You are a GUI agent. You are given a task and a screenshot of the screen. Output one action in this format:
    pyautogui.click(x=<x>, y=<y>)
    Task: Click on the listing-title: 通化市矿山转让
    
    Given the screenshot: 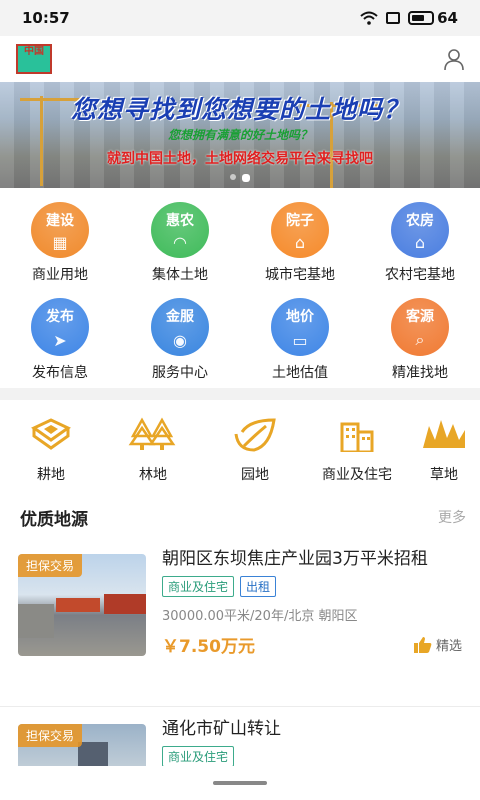 What is the action you would take?
    pyautogui.click(x=221, y=729)
    